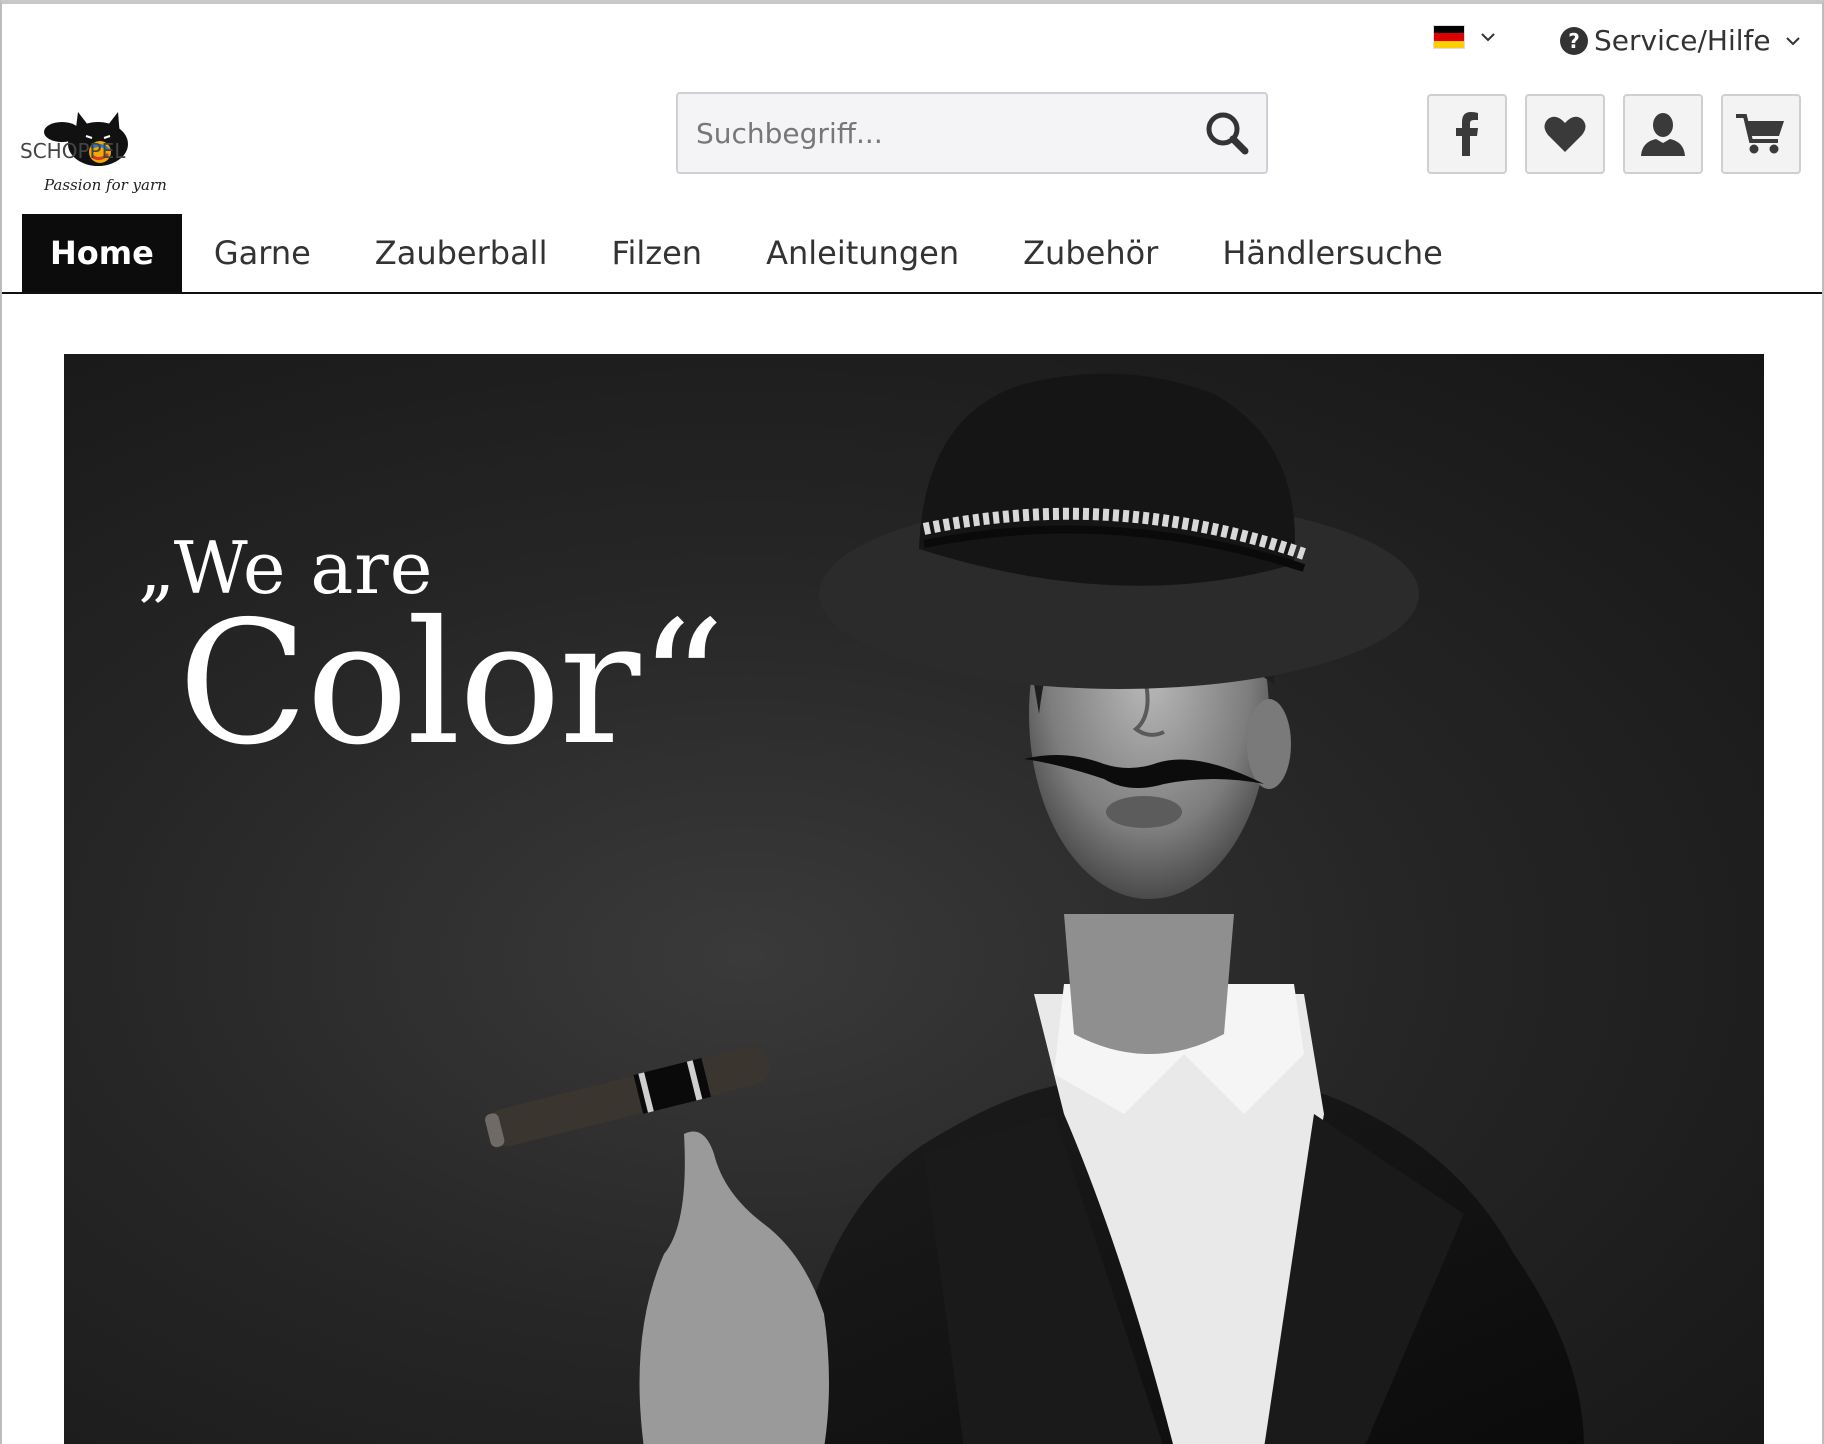  What do you see at coordinates (451, 684) in the screenshot?
I see `hero-line-2: Color“` at bounding box center [451, 684].